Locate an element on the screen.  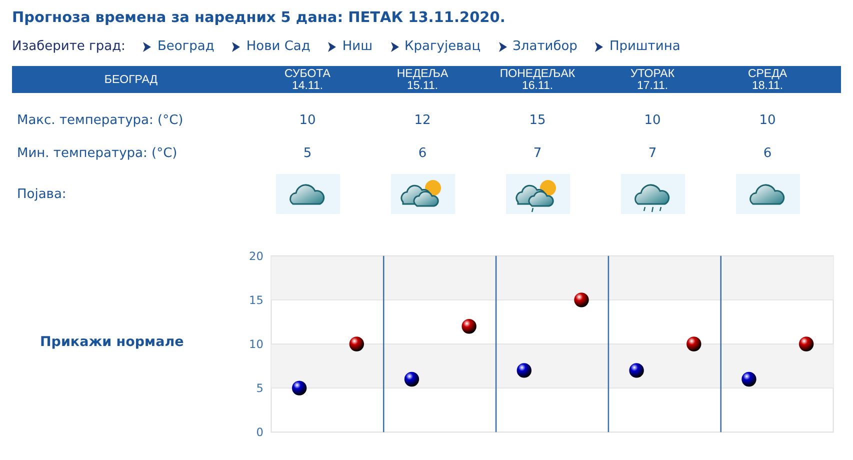
city-picker-label: Изаберите град: is located at coordinates (69, 46).